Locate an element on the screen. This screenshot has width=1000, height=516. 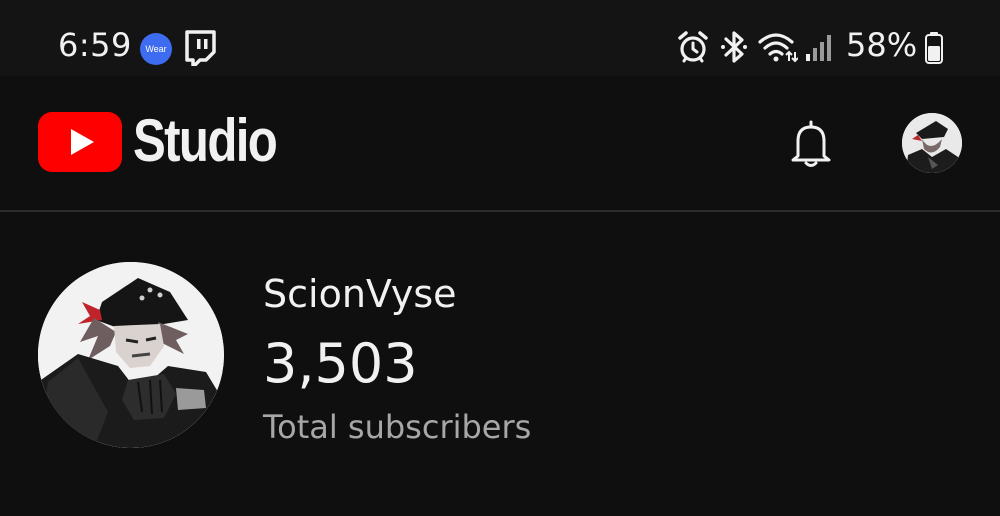
channel-avatar-illustration is located at coordinates (131, 355).